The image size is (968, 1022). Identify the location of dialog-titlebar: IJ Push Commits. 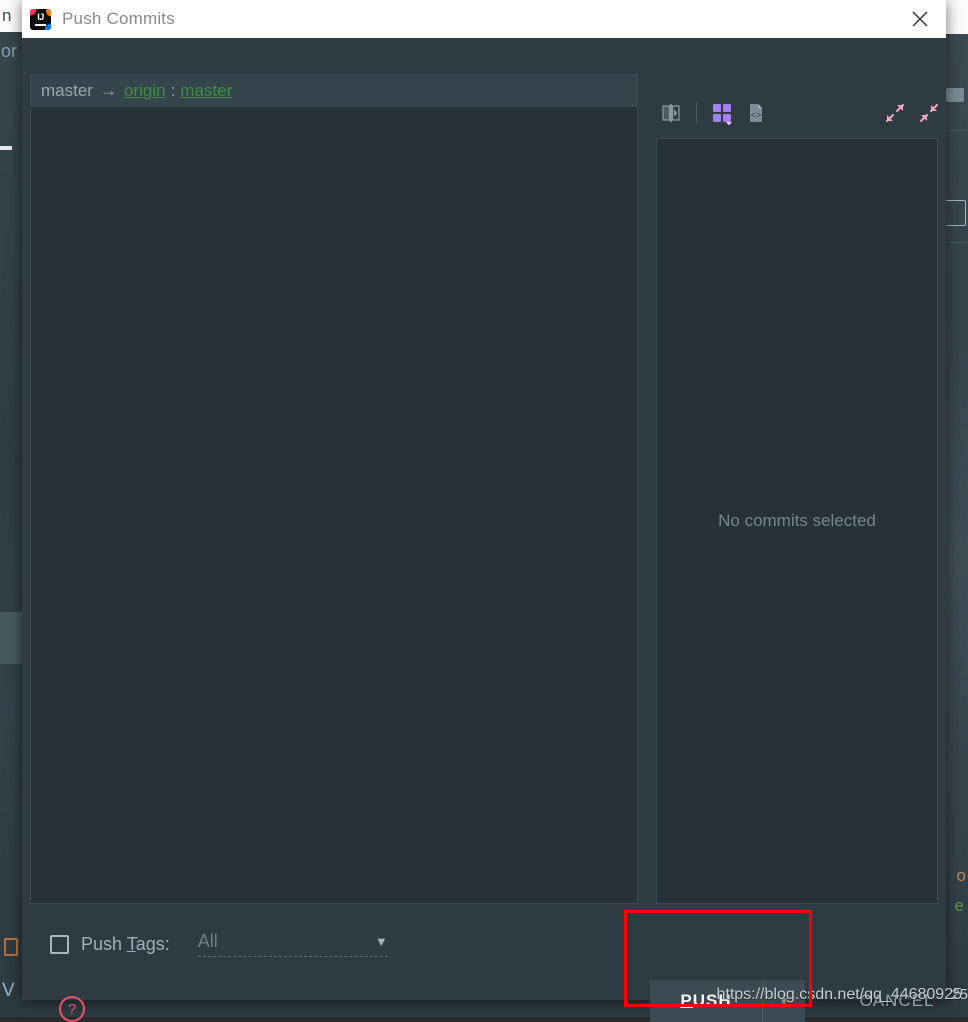
(484, 19).